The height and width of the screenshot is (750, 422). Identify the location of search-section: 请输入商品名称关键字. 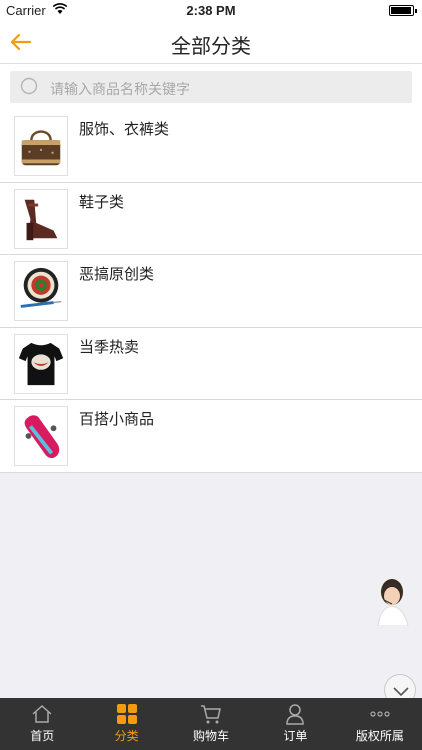
(211, 87).